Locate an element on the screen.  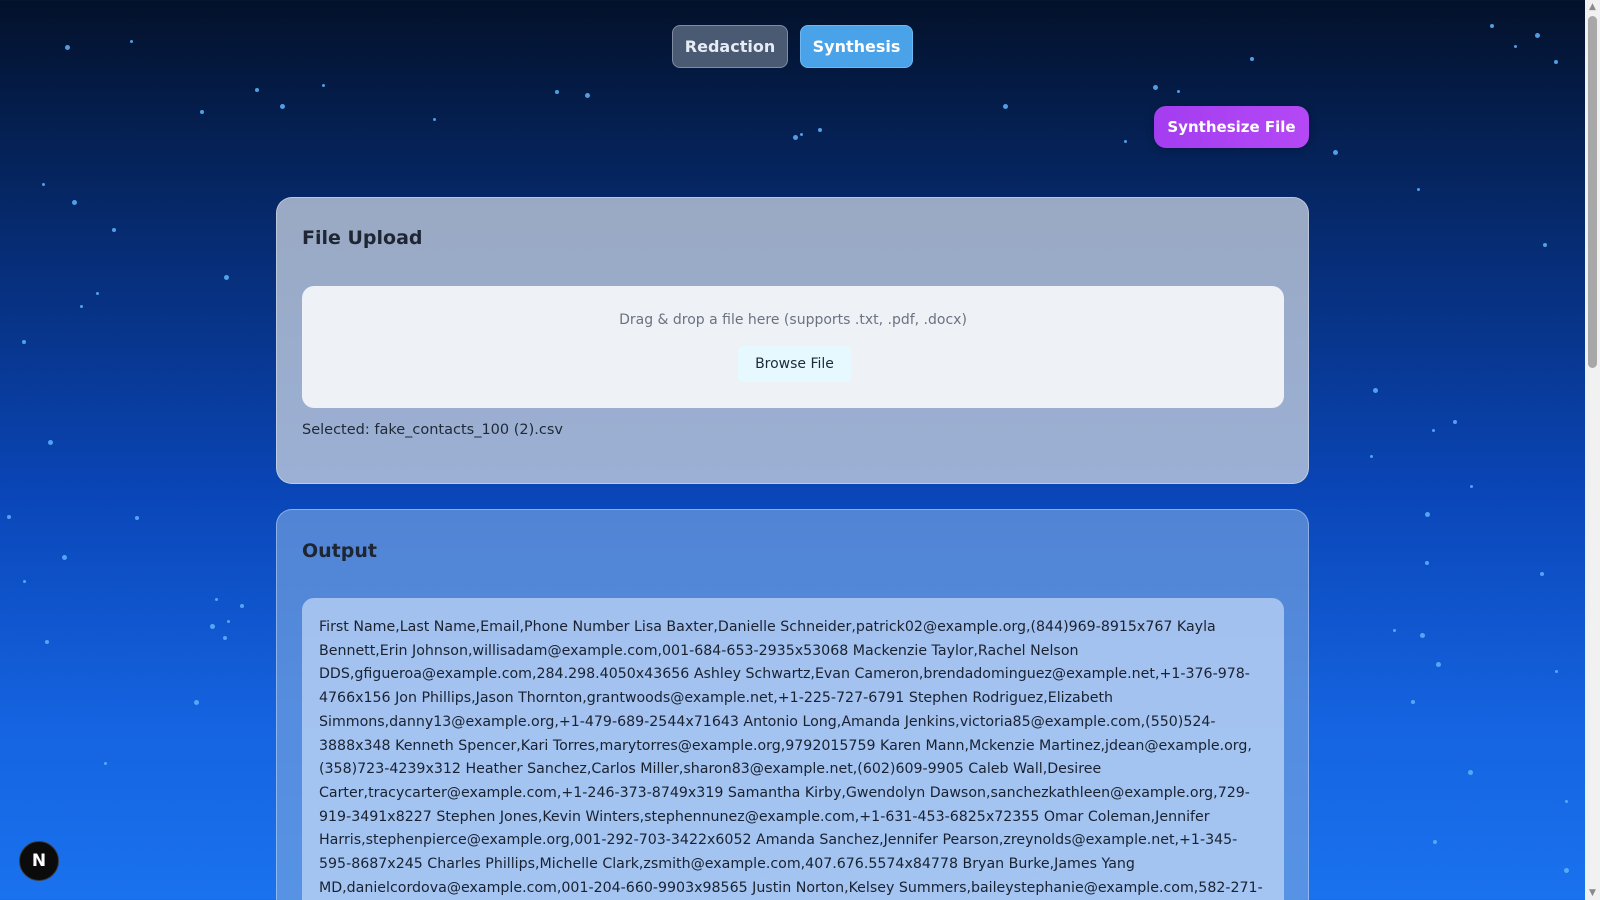
page-scrollbar: ▲ ▼ is located at coordinates (1592, 450).